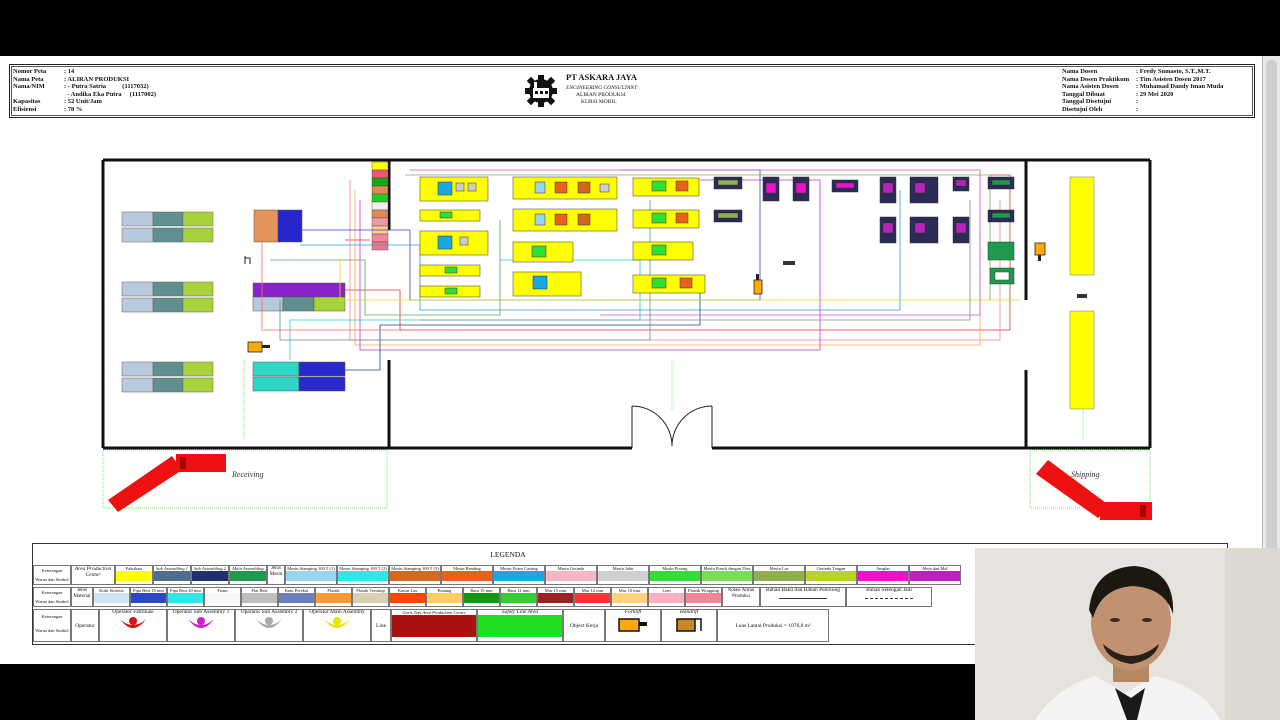  I want to click on operator-sub-assembly-1-icon, so click(201, 622).